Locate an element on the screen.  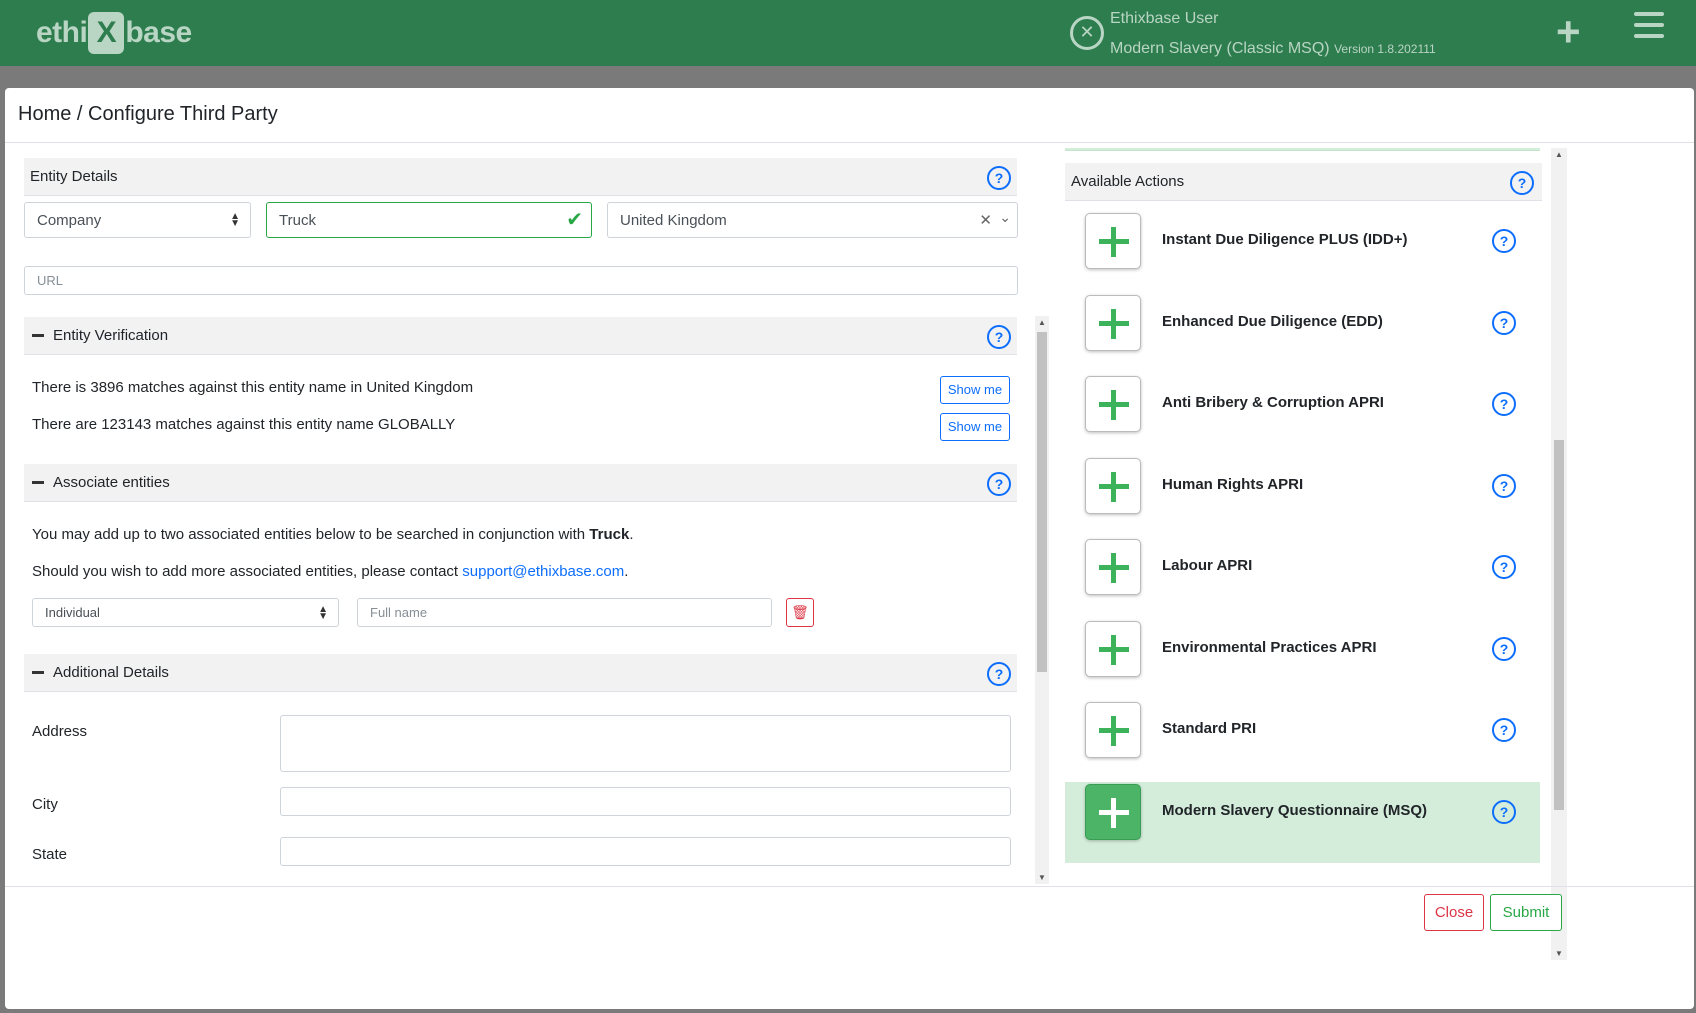
action-item: Anti Bribery & Corruption APRI? is located at coordinates (1302, 414).